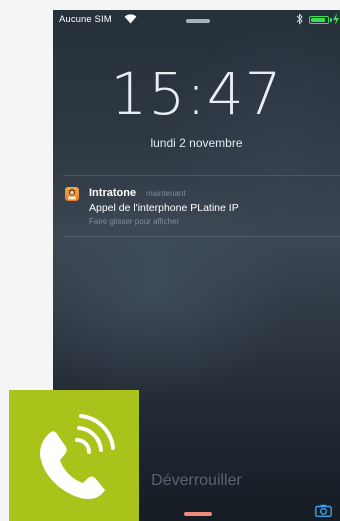  Describe the element at coordinates (198, 514) in the screenshot. I see `control-center-handle` at that location.